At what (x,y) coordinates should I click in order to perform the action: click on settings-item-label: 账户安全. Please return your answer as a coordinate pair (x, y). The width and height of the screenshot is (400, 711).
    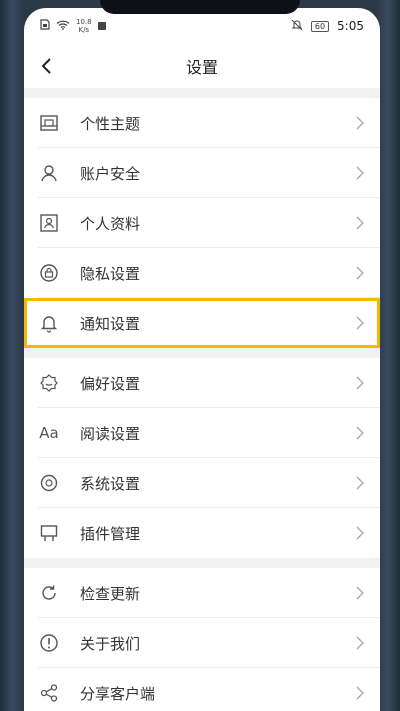
    Looking at the image, I should click on (110, 173).